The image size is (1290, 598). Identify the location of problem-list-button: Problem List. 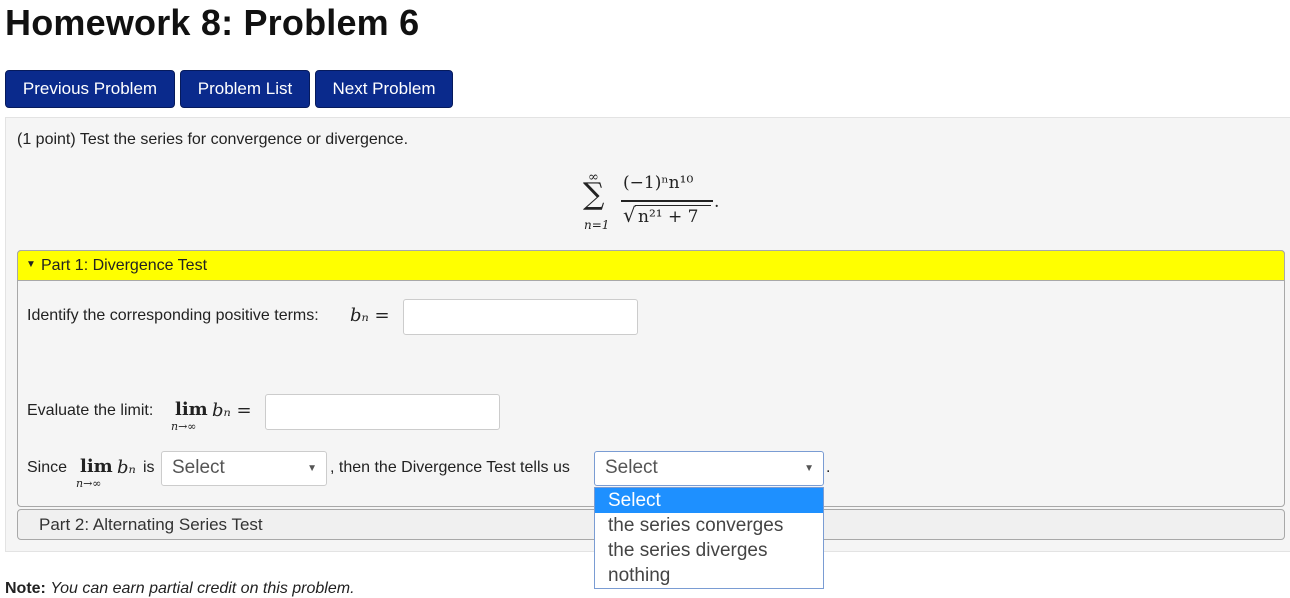
(245, 89).